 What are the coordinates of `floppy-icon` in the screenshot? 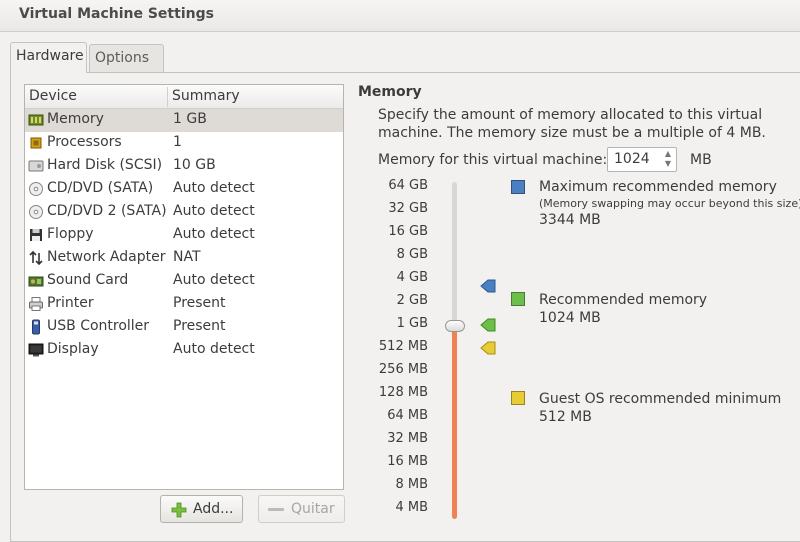 It's located at (36, 235).